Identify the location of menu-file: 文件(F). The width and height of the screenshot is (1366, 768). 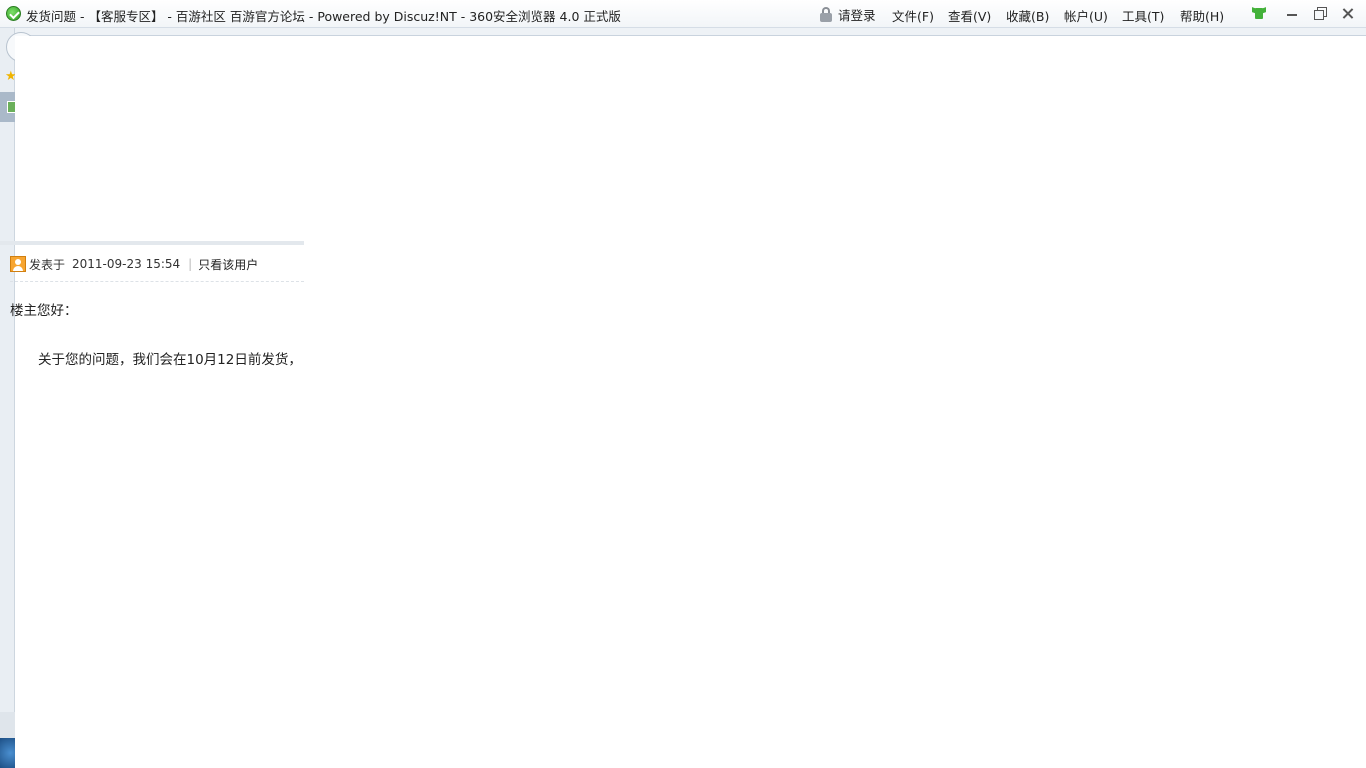
(913, 15).